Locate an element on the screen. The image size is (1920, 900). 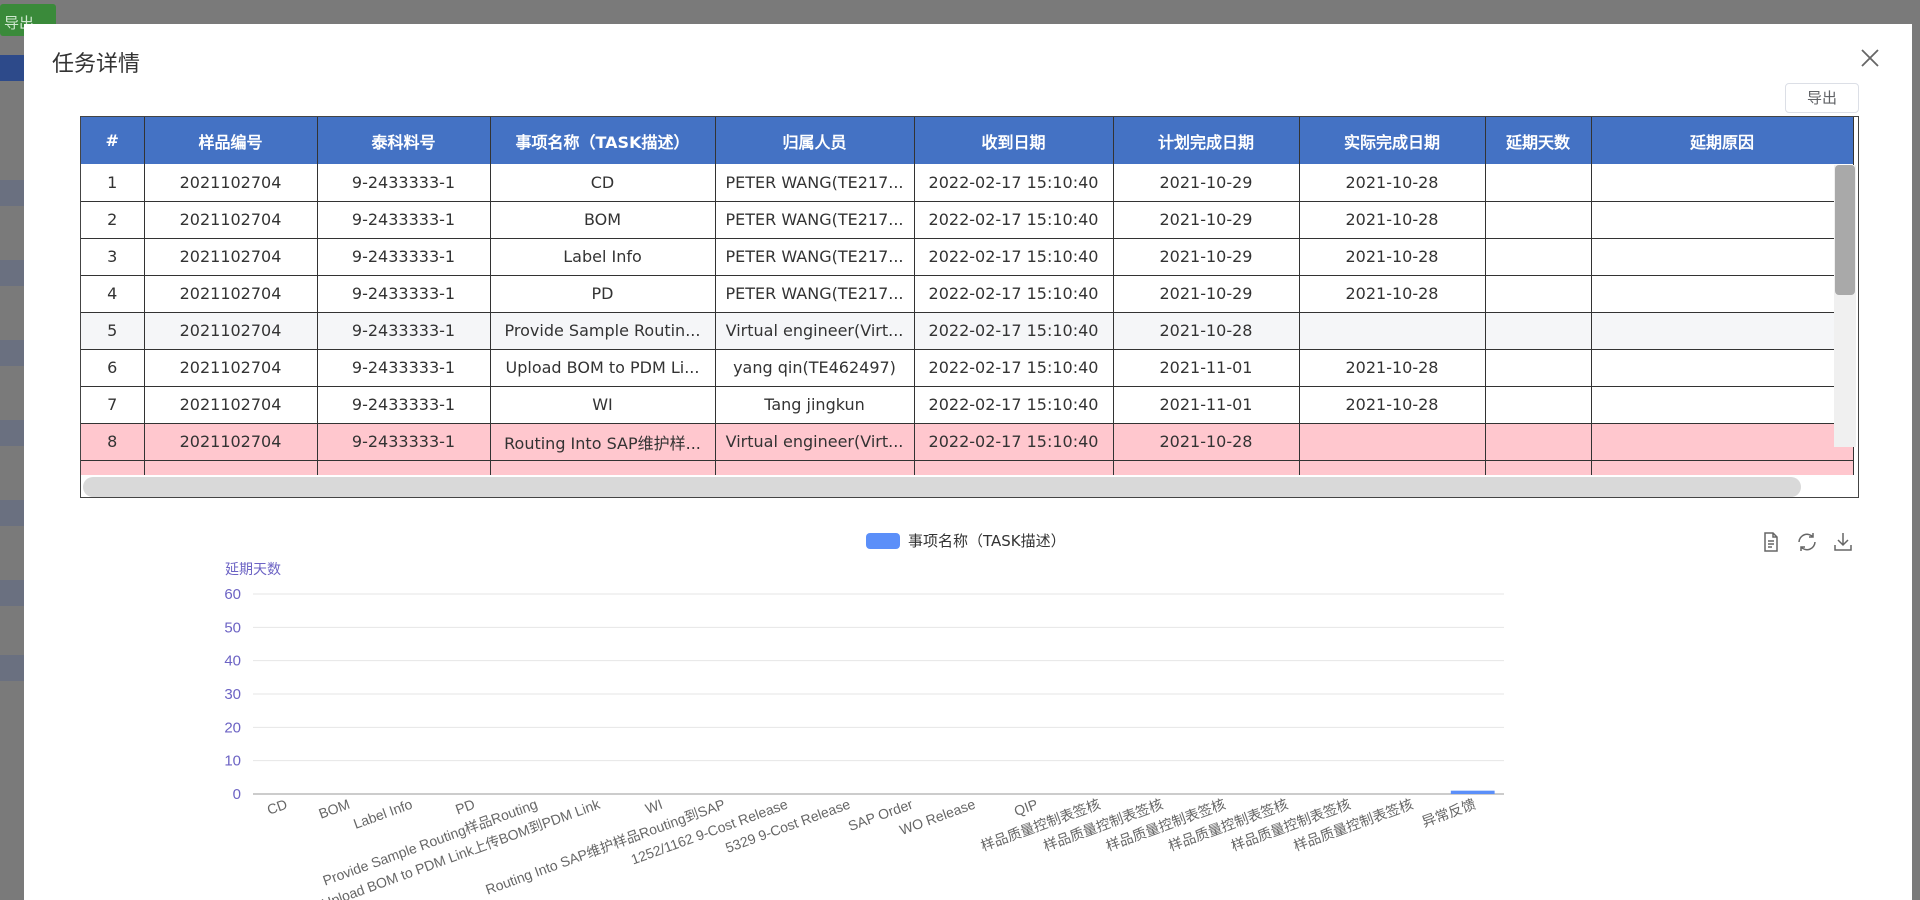
y-tick-label: 50 is located at coordinates (232, 627).